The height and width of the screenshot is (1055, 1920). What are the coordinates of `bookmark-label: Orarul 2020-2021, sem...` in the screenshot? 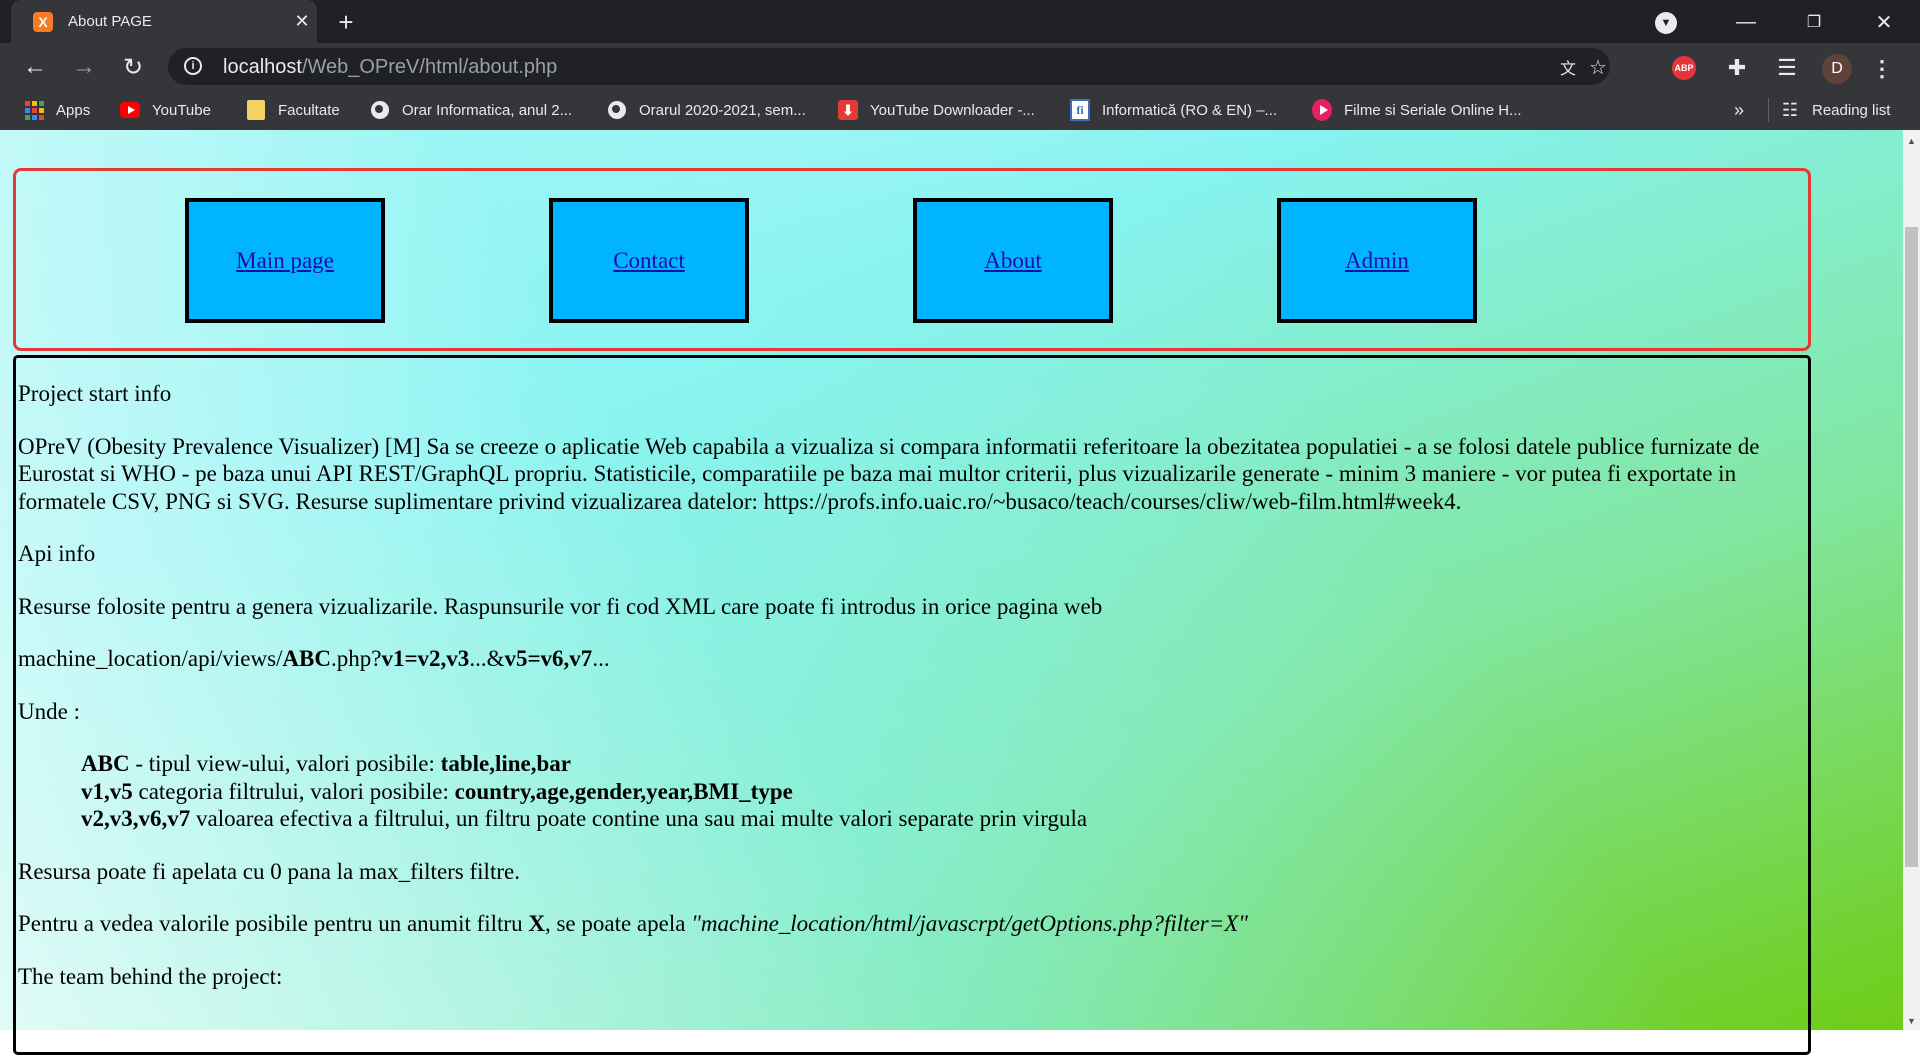 It's located at (722, 110).